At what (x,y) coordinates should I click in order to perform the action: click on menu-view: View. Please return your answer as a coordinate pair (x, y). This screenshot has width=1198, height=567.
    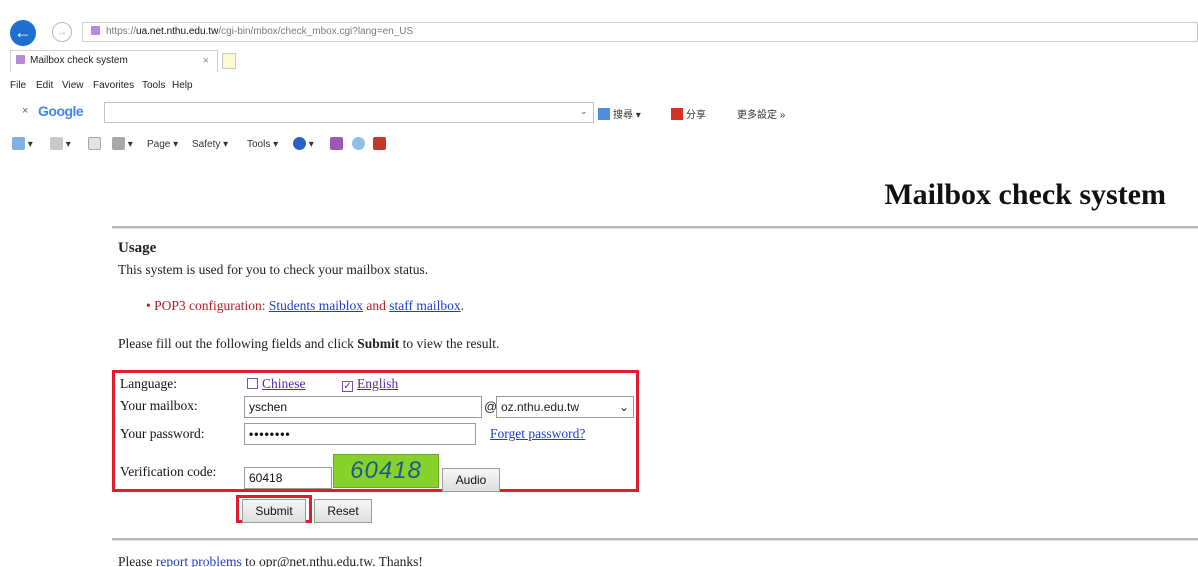
    Looking at the image, I should click on (73, 86).